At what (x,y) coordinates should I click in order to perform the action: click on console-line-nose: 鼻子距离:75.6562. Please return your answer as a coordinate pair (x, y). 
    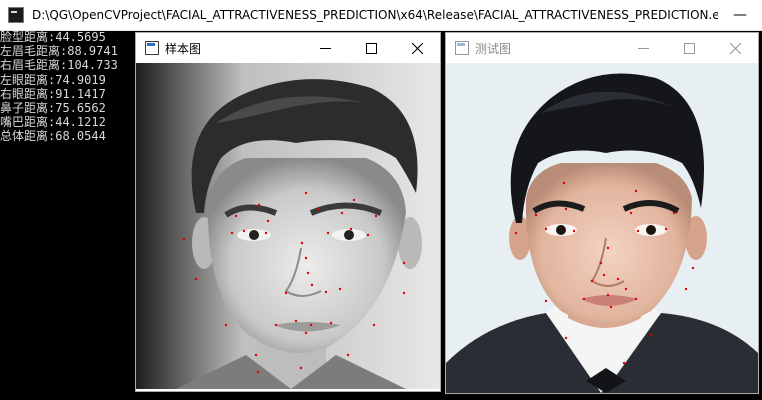
    Looking at the image, I should click on (53, 108).